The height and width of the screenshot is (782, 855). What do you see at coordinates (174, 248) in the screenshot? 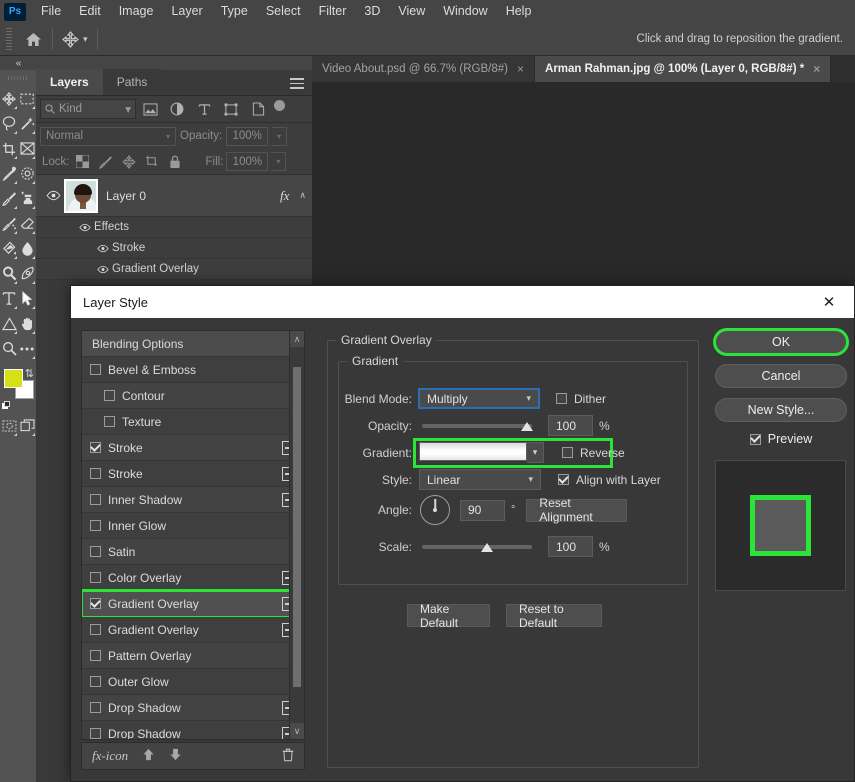
I see `list-item: Stroke` at bounding box center [174, 248].